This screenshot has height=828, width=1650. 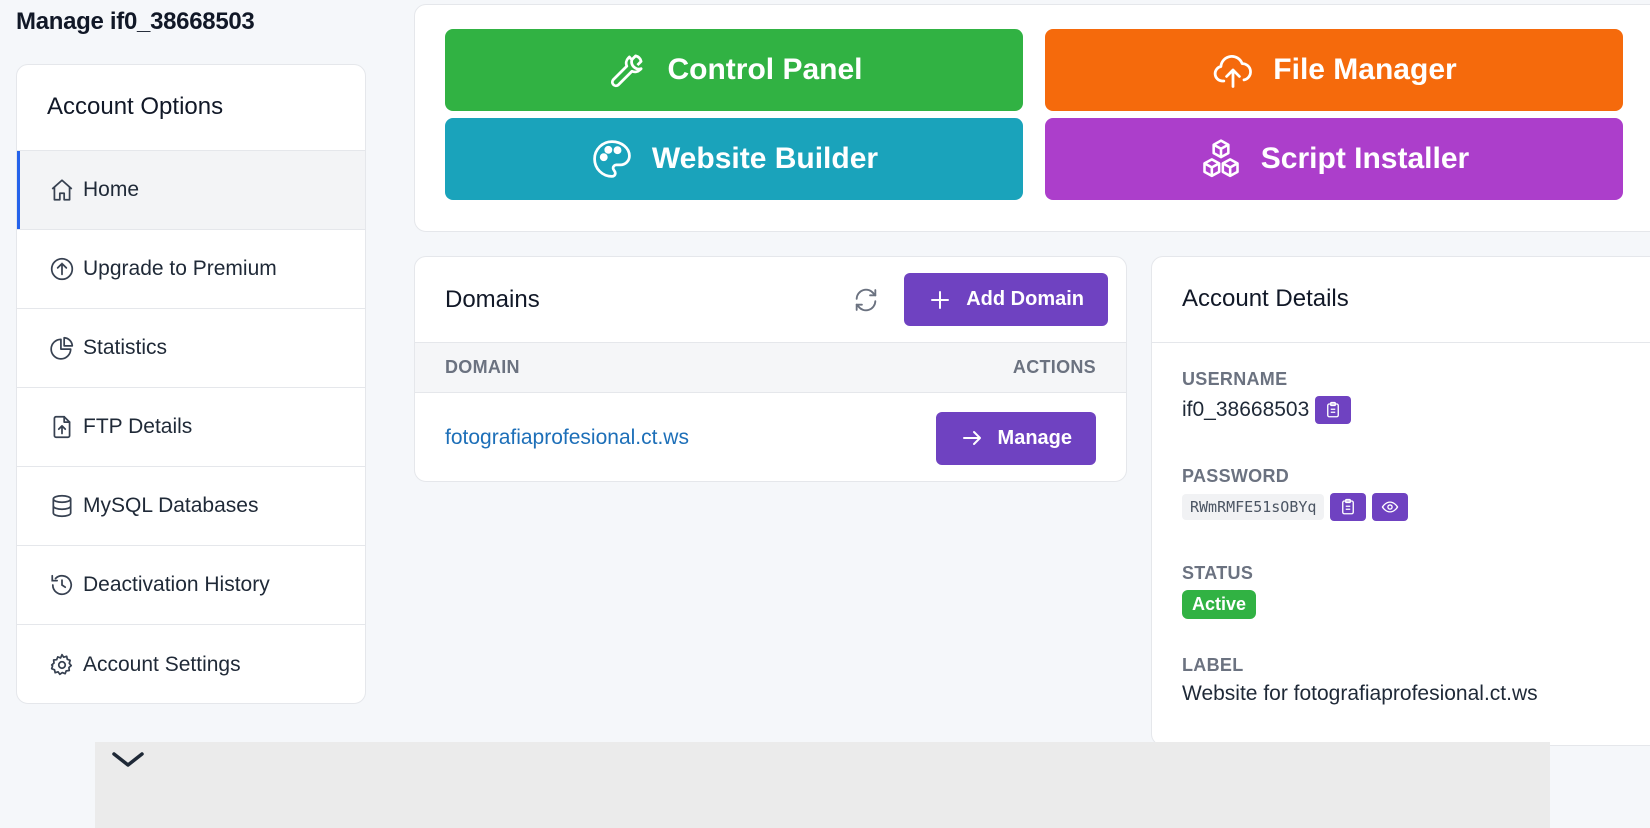 I want to click on sidebar-item-label: Account Settings, so click(x=162, y=664).